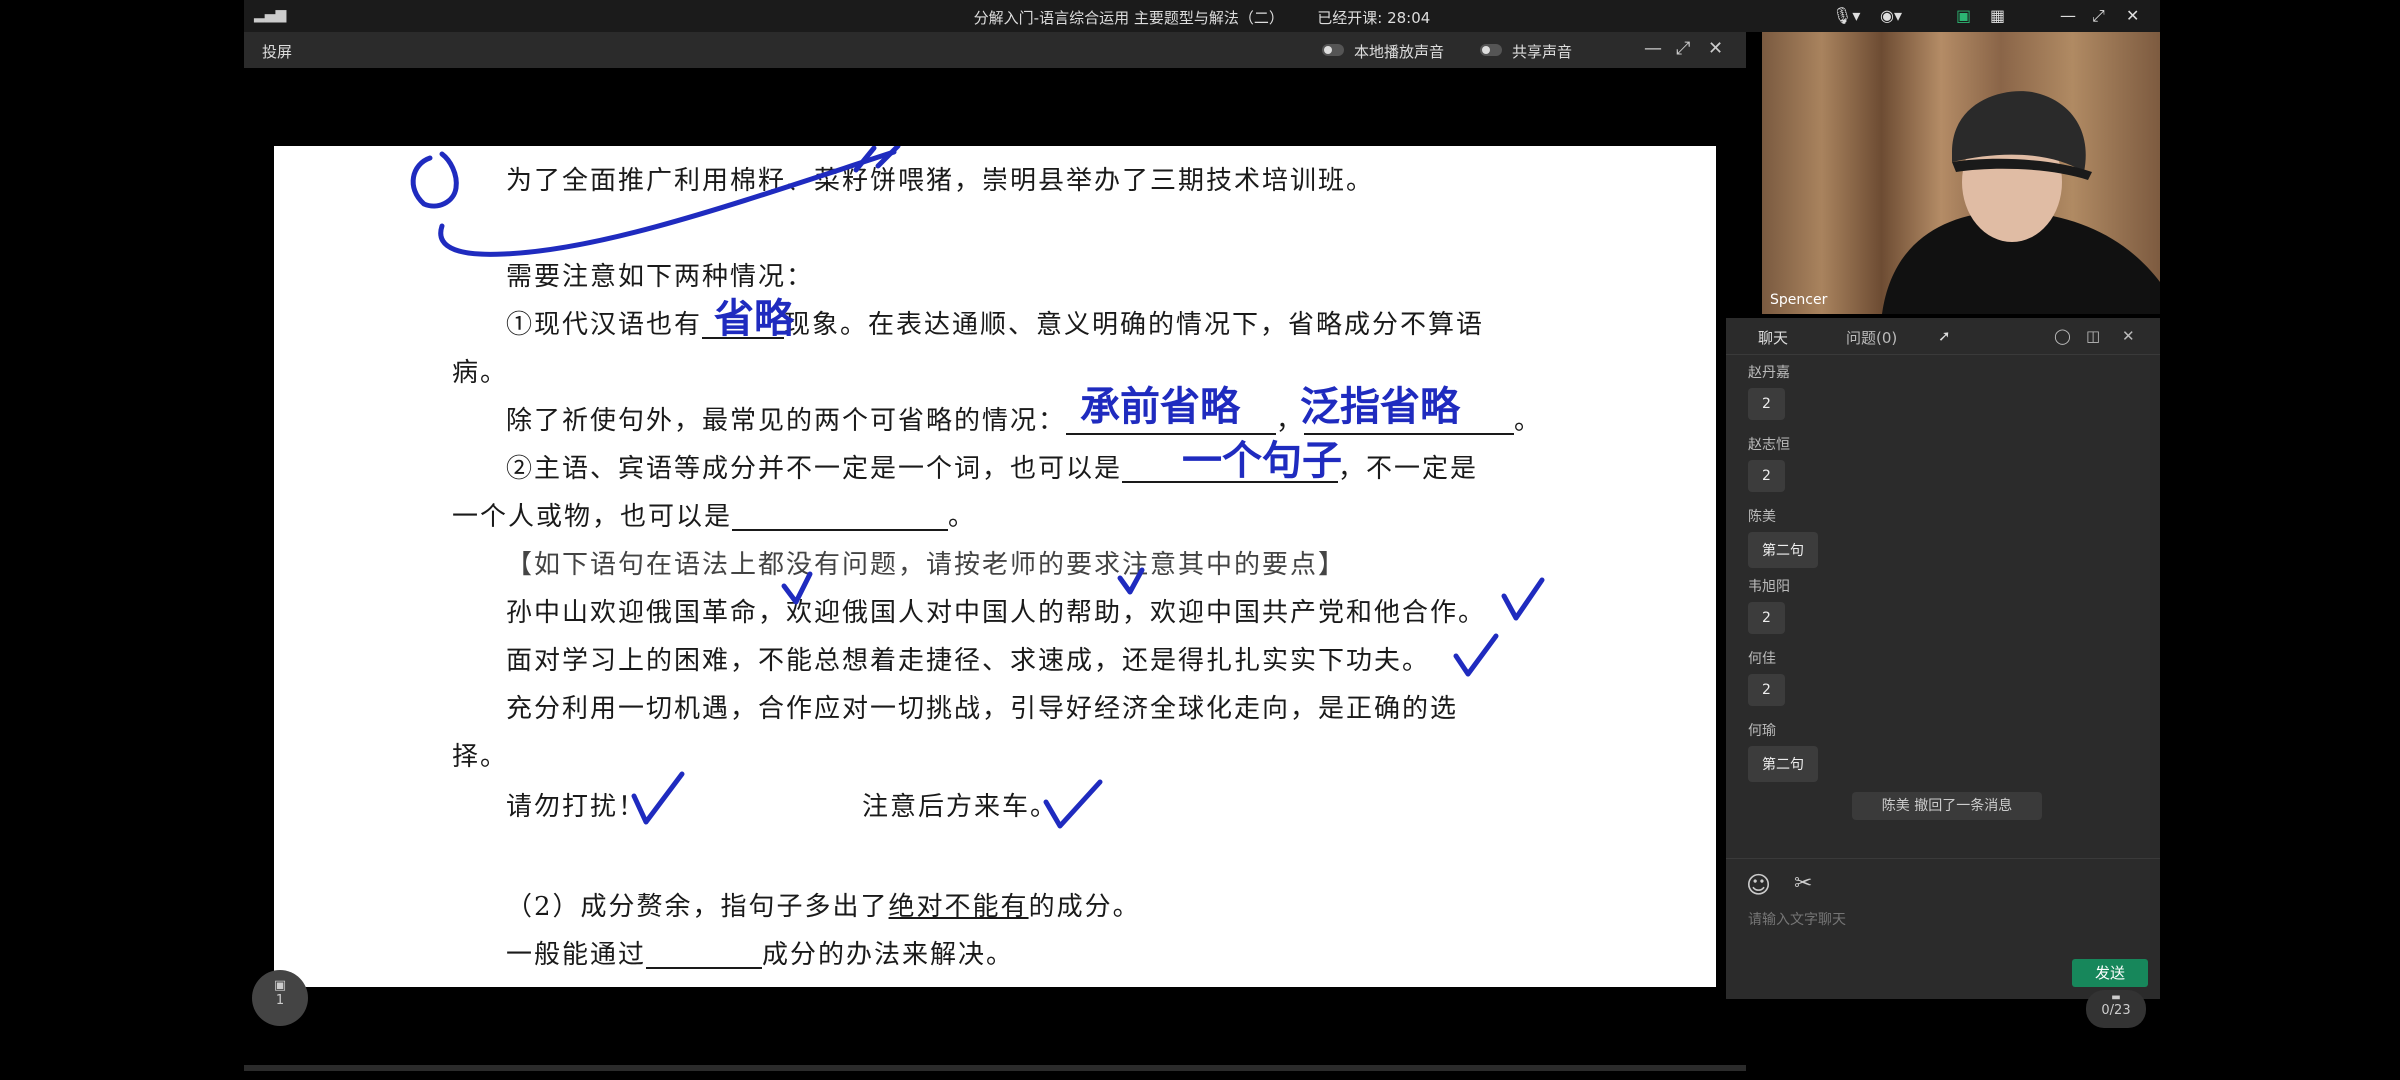  What do you see at coordinates (1653, 48) in the screenshot?
I see `share-minimize-icon: —` at bounding box center [1653, 48].